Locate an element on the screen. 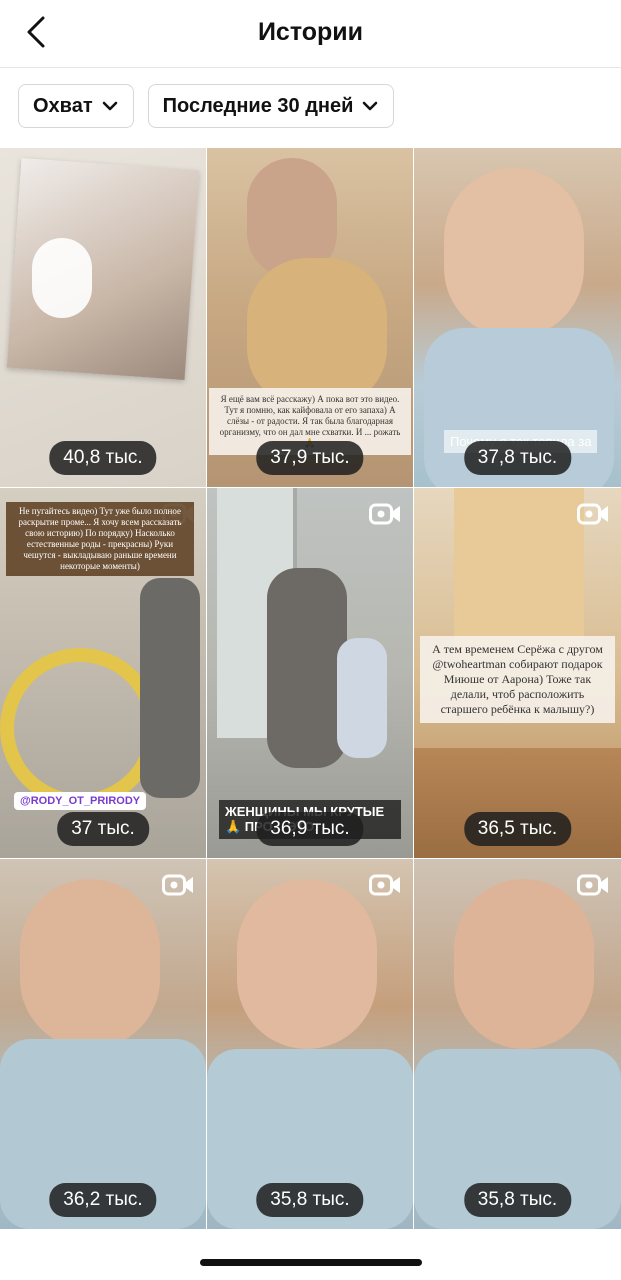  page-title: Истории is located at coordinates (310, 32).